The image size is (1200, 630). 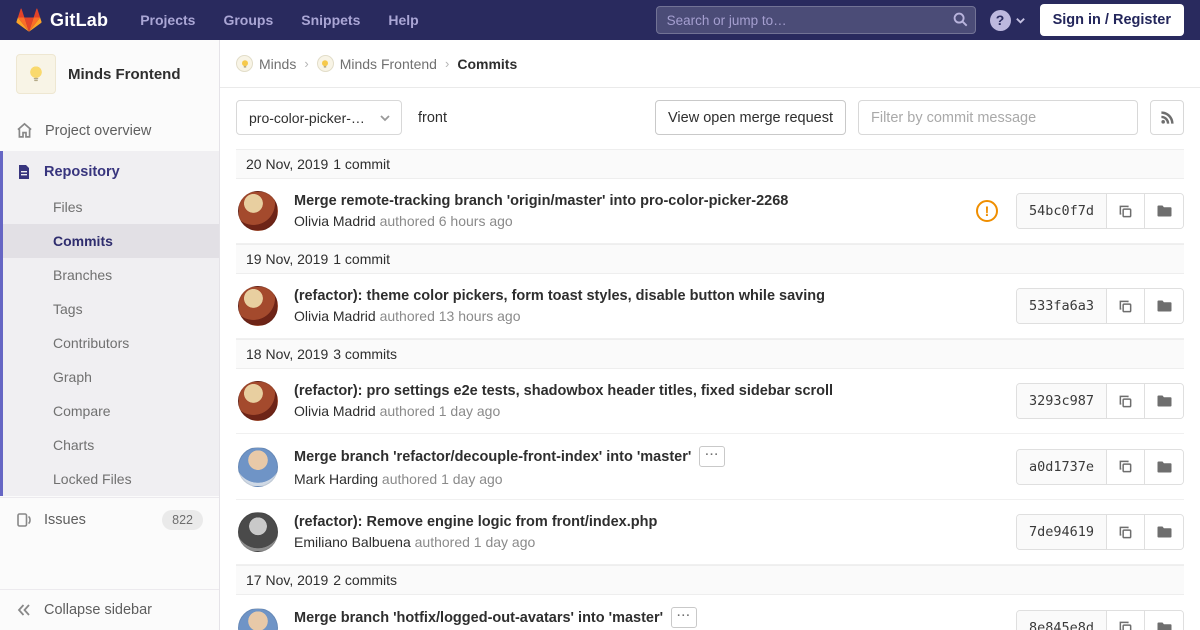 What do you see at coordinates (111, 309) in the screenshot?
I see `sidebar-item-tags: Tags` at bounding box center [111, 309].